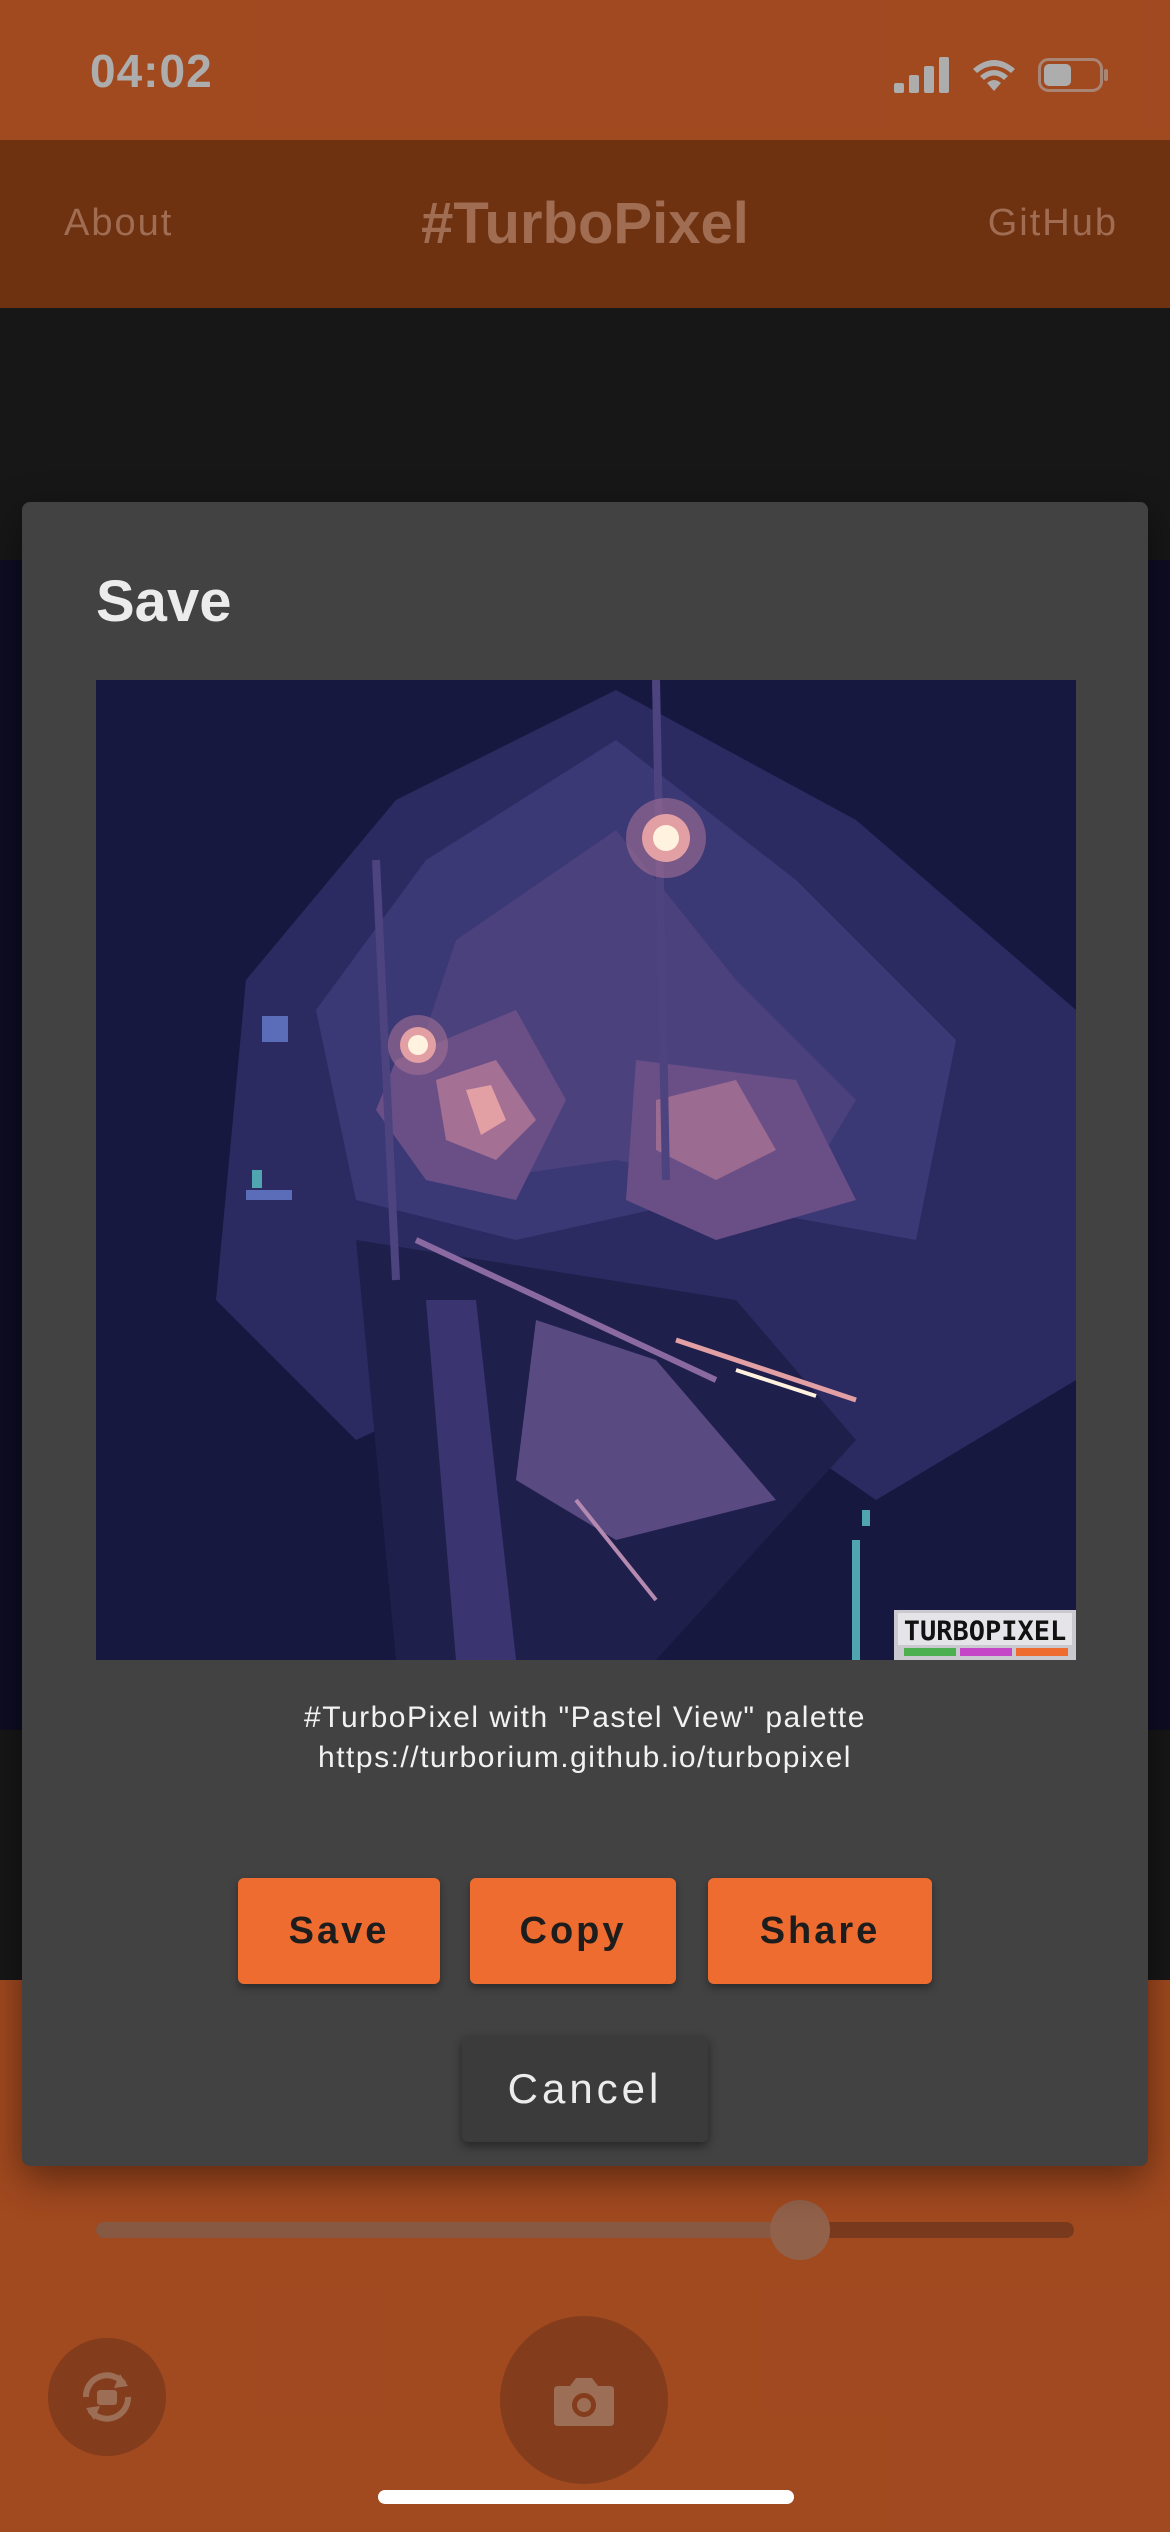 The height and width of the screenshot is (2532, 1170). What do you see at coordinates (585, 1717) in the screenshot?
I see `caption-line-palette: #TurboPixel with "Pastel View" palette` at bounding box center [585, 1717].